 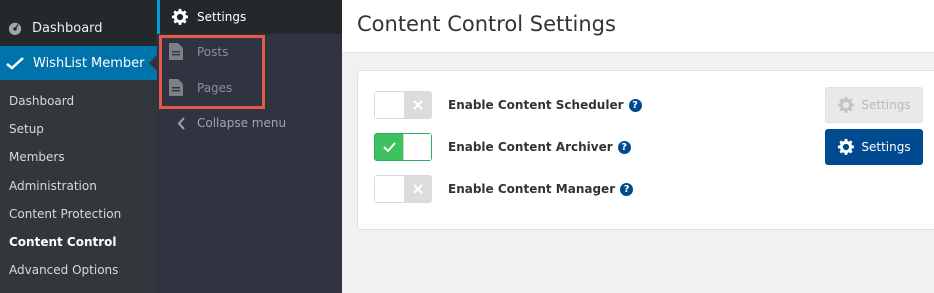 What do you see at coordinates (89, 63) in the screenshot?
I see `sidebar-item-label: WishList Member` at bounding box center [89, 63].